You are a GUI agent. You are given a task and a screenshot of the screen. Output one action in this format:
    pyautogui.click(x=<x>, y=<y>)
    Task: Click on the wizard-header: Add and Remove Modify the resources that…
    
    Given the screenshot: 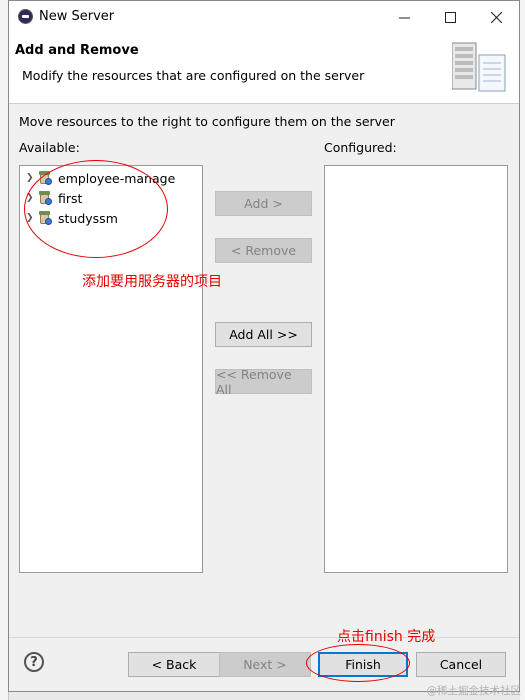 What is the action you would take?
    pyautogui.click(x=264, y=68)
    